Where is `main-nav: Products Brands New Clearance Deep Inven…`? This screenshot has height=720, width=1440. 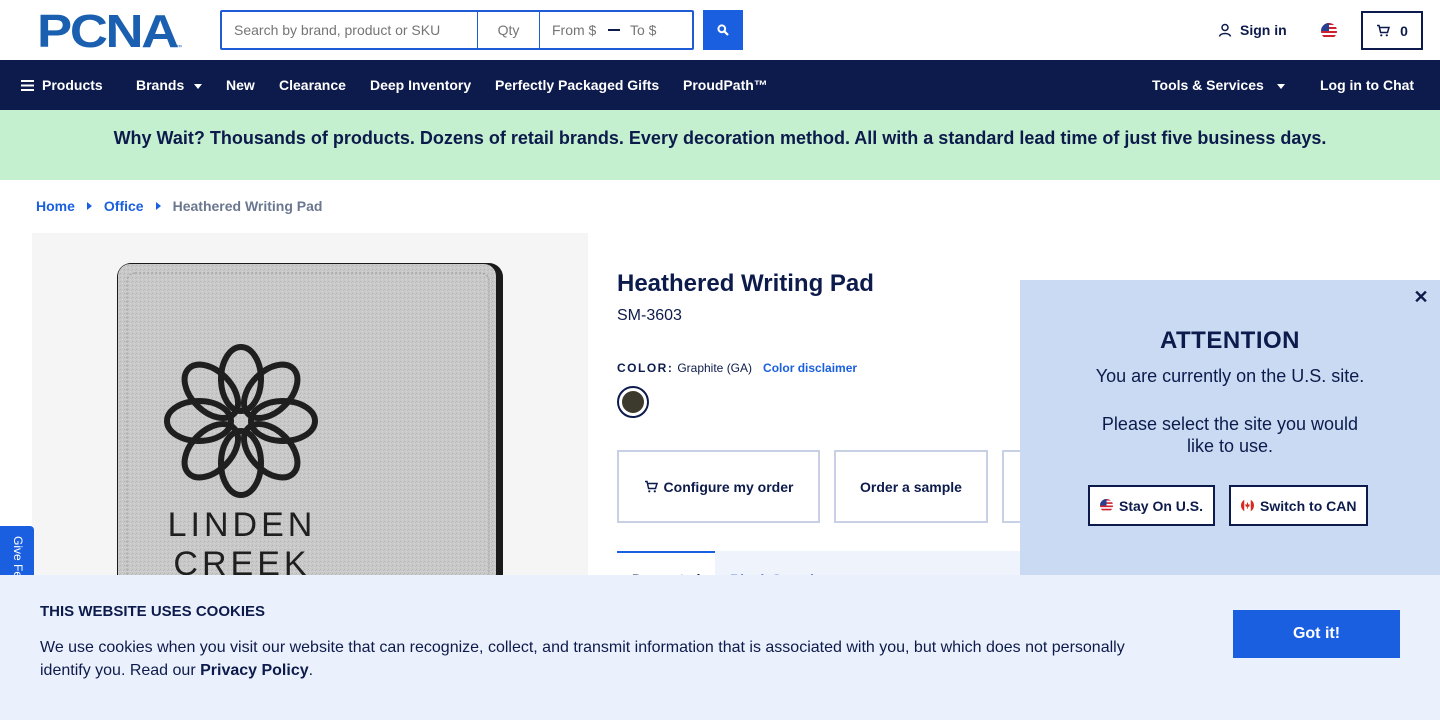 main-nav: Products Brands New Clearance Deep Inven… is located at coordinates (720, 85).